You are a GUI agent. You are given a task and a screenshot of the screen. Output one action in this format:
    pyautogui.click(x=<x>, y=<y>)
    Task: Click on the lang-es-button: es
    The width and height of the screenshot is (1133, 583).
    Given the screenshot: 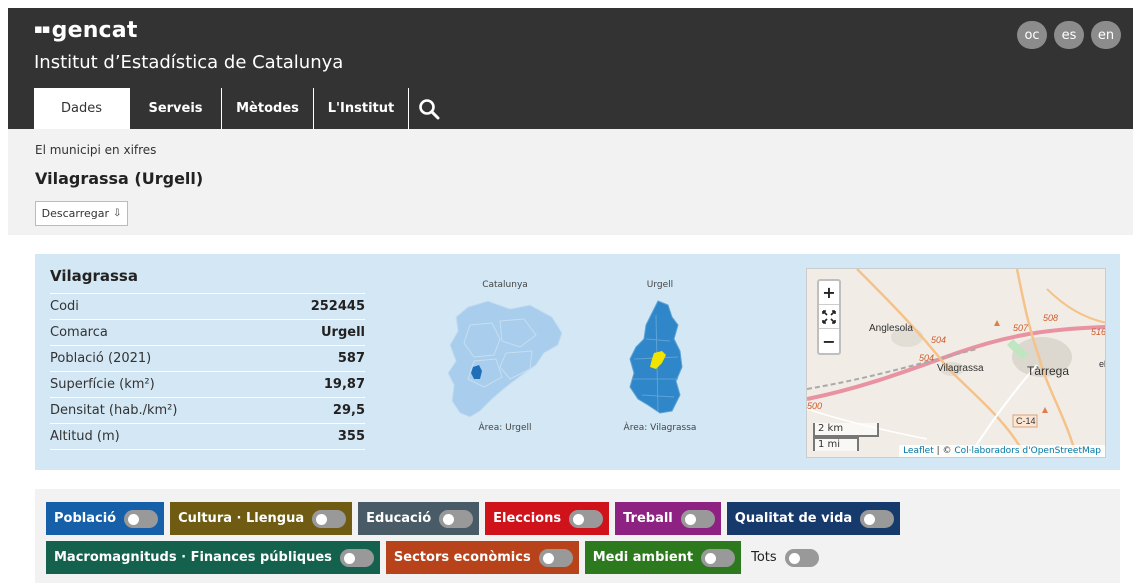 What is the action you would take?
    pyautogui.click(x=1069, y=35)
    